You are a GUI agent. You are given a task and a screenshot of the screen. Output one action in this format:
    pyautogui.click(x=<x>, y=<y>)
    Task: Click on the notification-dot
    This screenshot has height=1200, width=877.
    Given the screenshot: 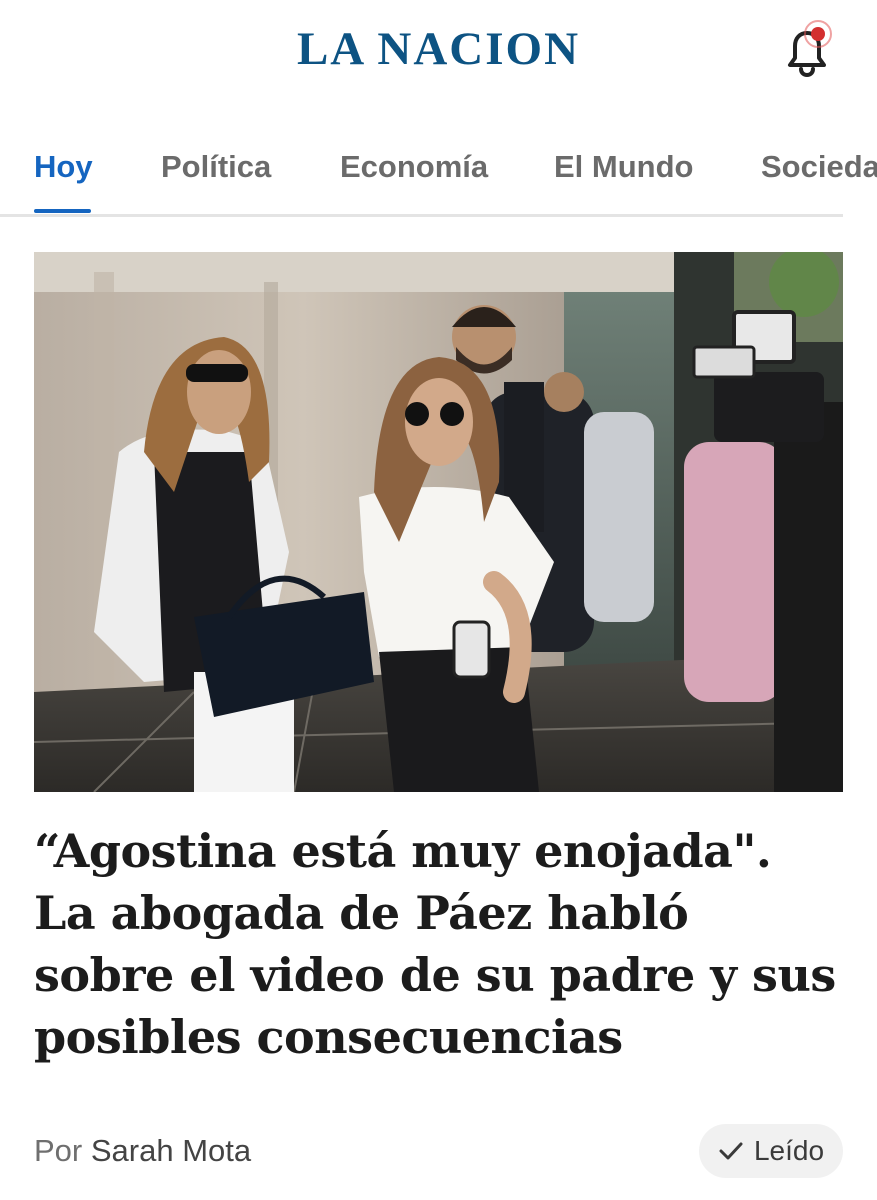 What is the action you would take?
    pyautogui.click(x=818, y=34)
    